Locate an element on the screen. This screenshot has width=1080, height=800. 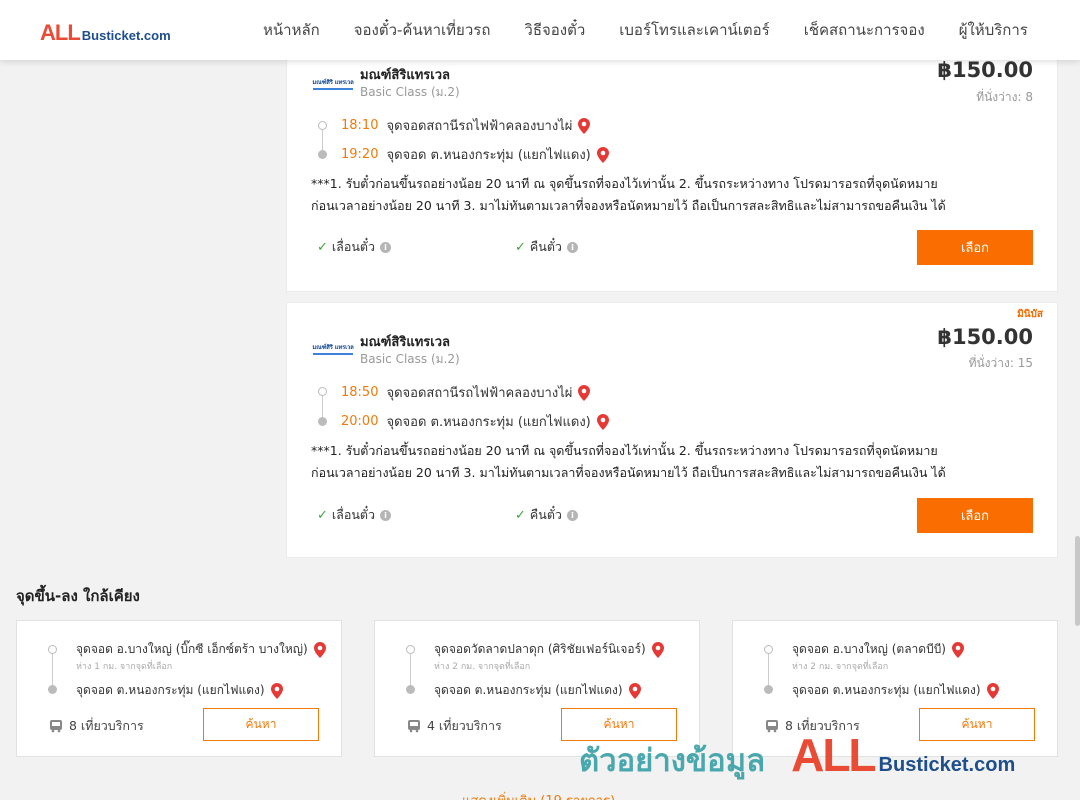
logo-all-text: ALL is located at coordinates (60, 32).